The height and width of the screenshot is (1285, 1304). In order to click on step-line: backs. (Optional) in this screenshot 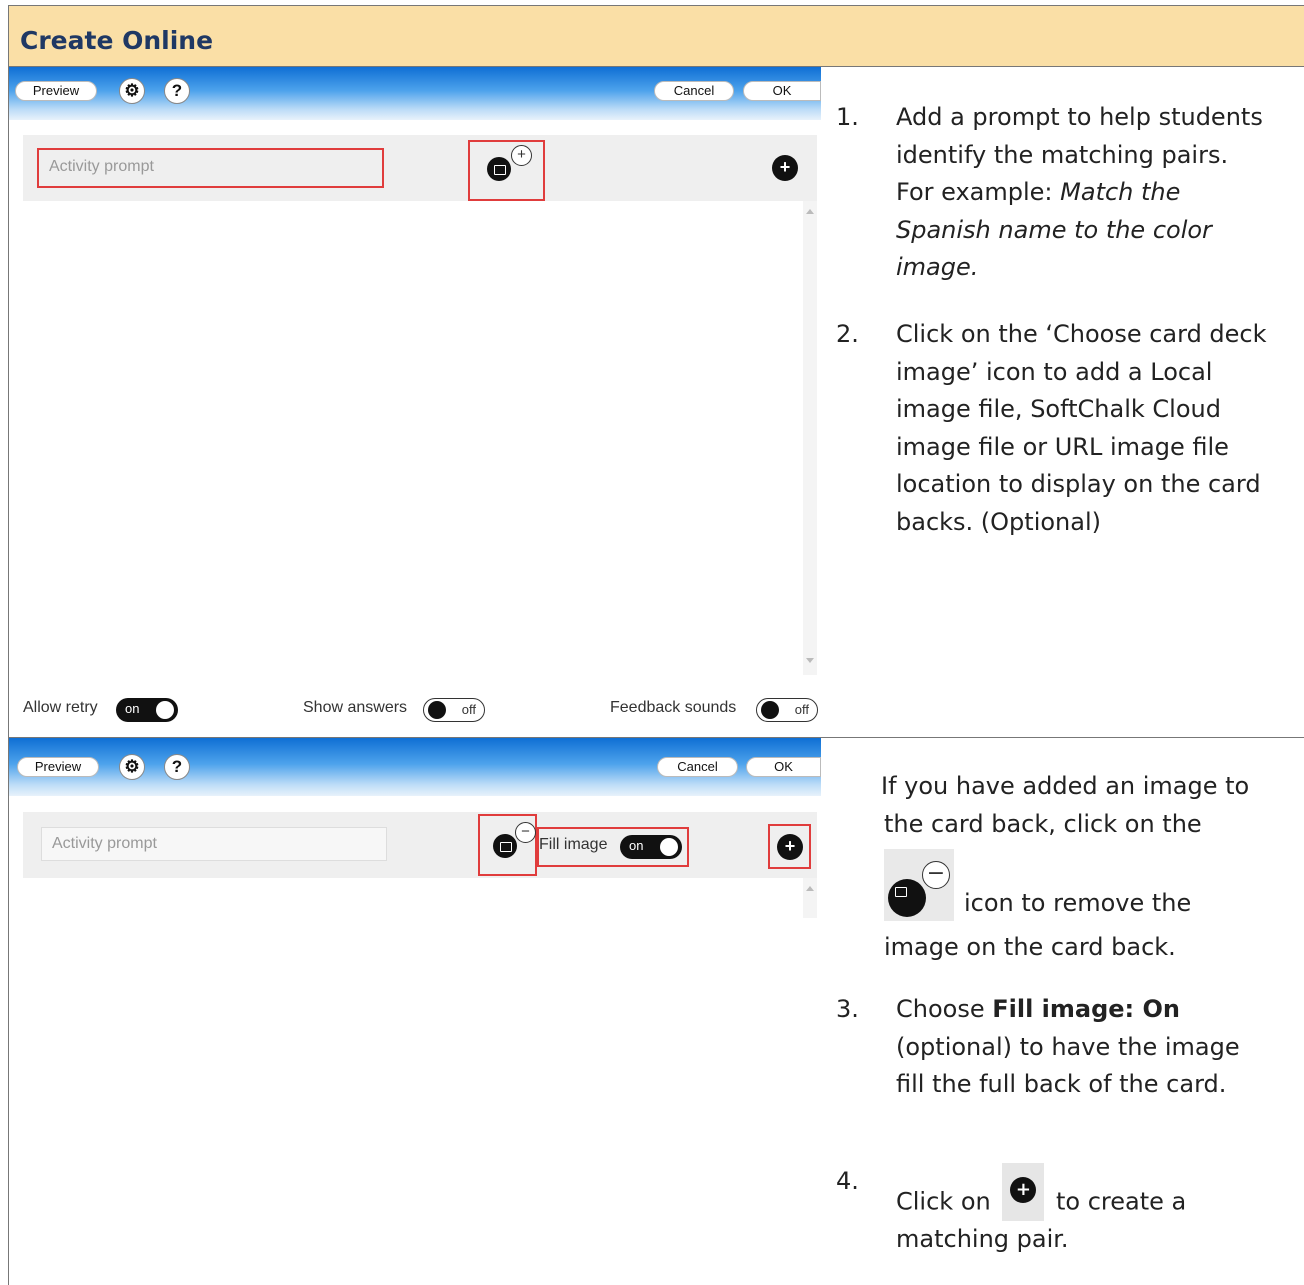, I will do `click(998, 521)`.